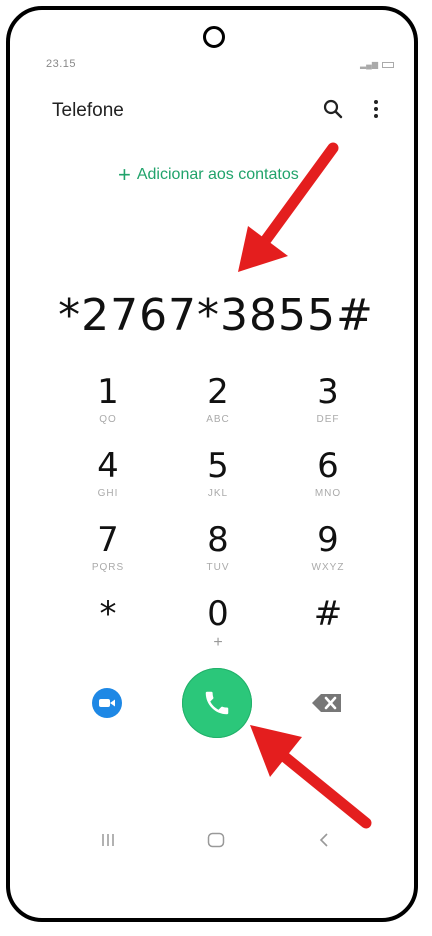 The height and width of the screenshot is (936, 432). I want to click on key-1: 1 QO, so click(108, 409).